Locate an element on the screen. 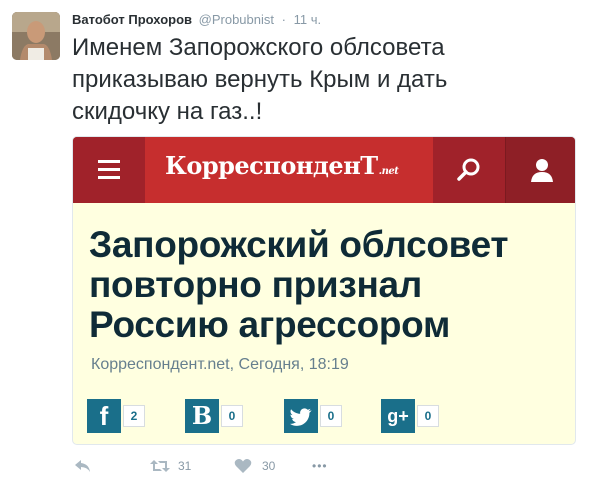  reply-icon is located at coordinates (82, 466).